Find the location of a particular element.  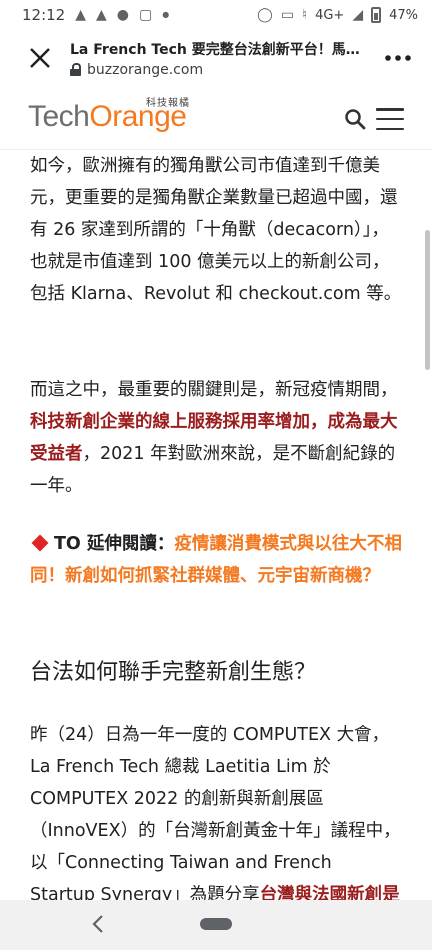

system-nav-bar is located at coordinates (216, 925).